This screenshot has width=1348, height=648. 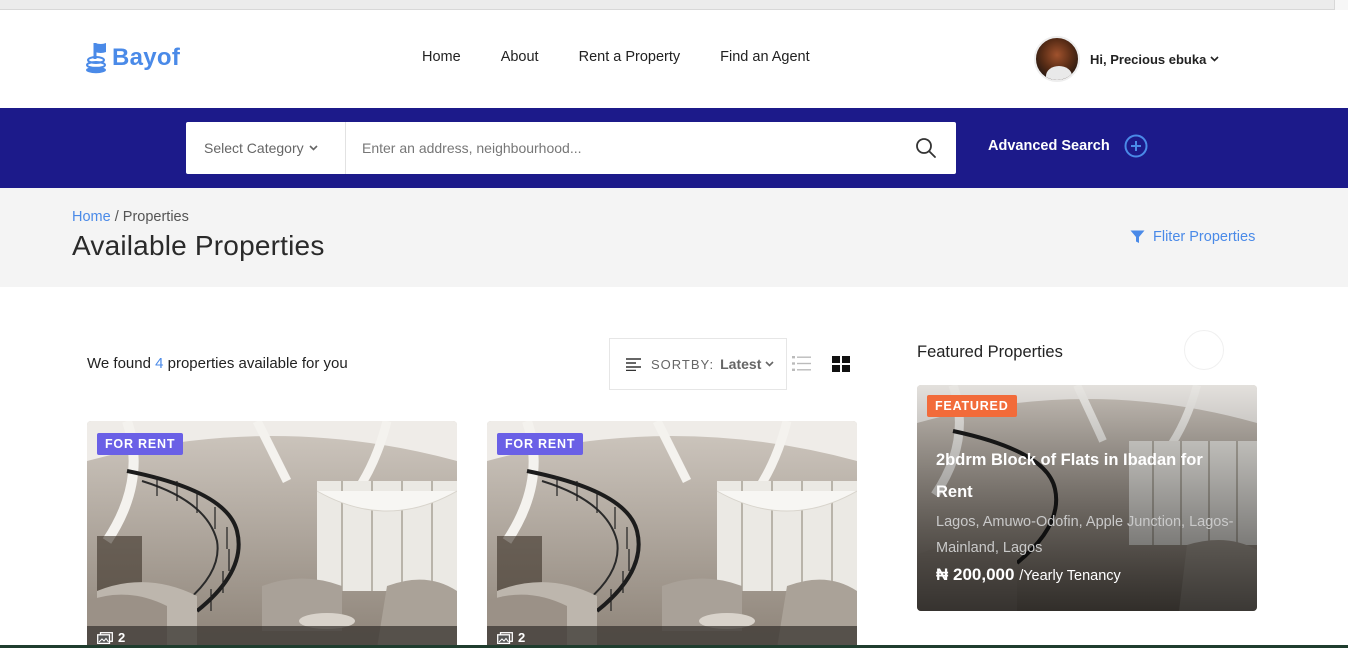 What do you see at coordinates (633, 364) in the screenshot?
I see `sort-lines-icon` at bounding box center [633, 364].